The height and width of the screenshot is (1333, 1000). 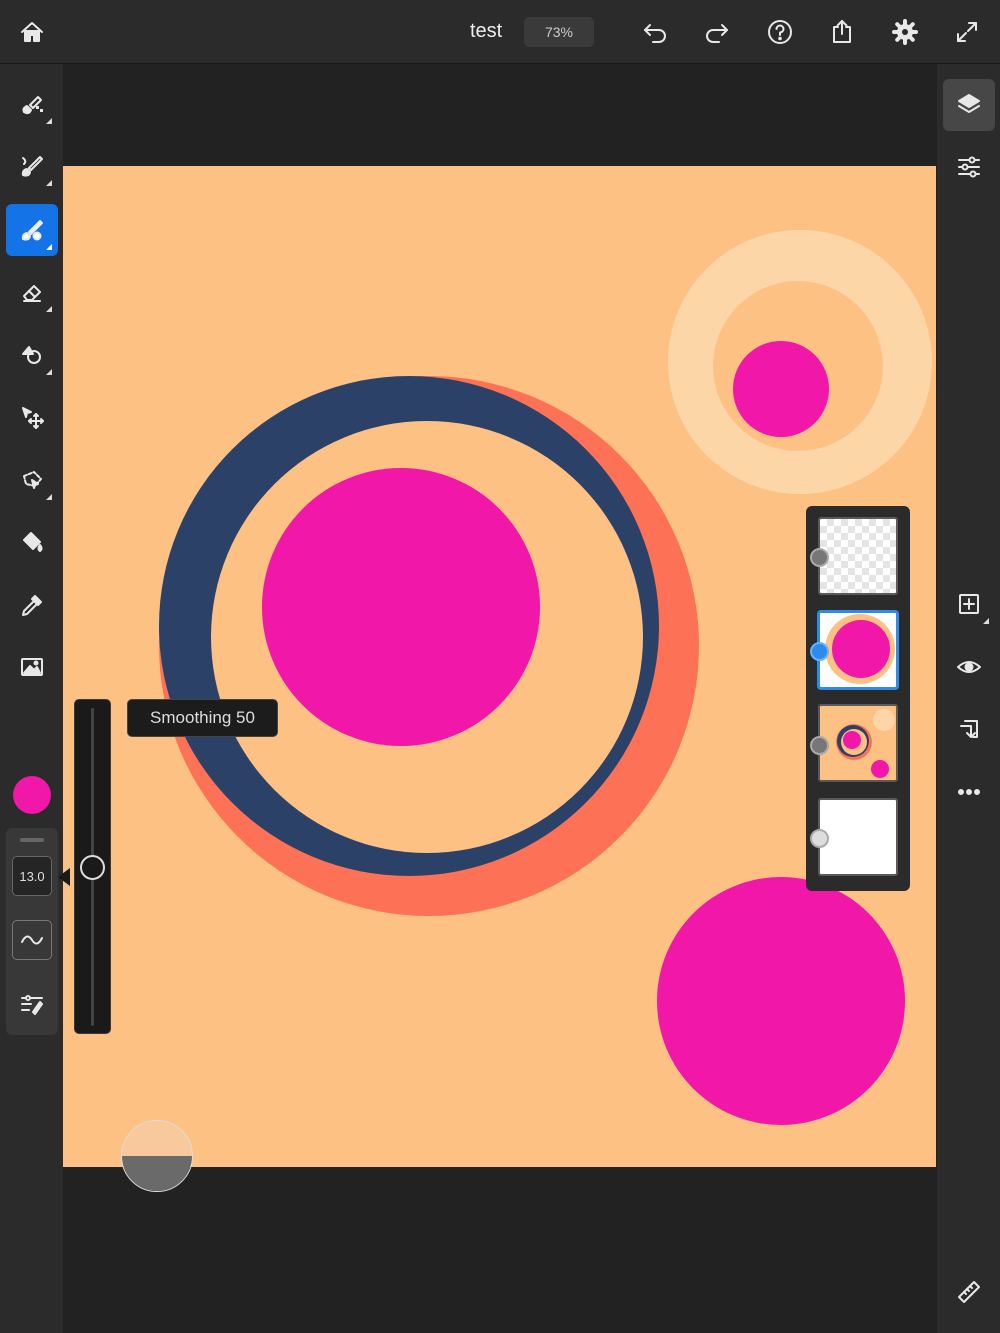 I want to click on pixel-brush-icon, so click(x=32, y=105).